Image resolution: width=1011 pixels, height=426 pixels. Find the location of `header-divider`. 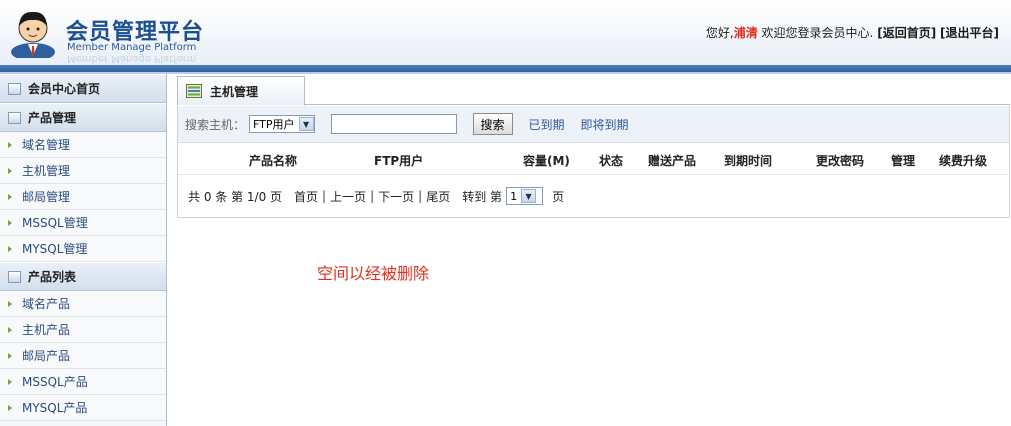

header-divider is located at coordinates (505, 68).